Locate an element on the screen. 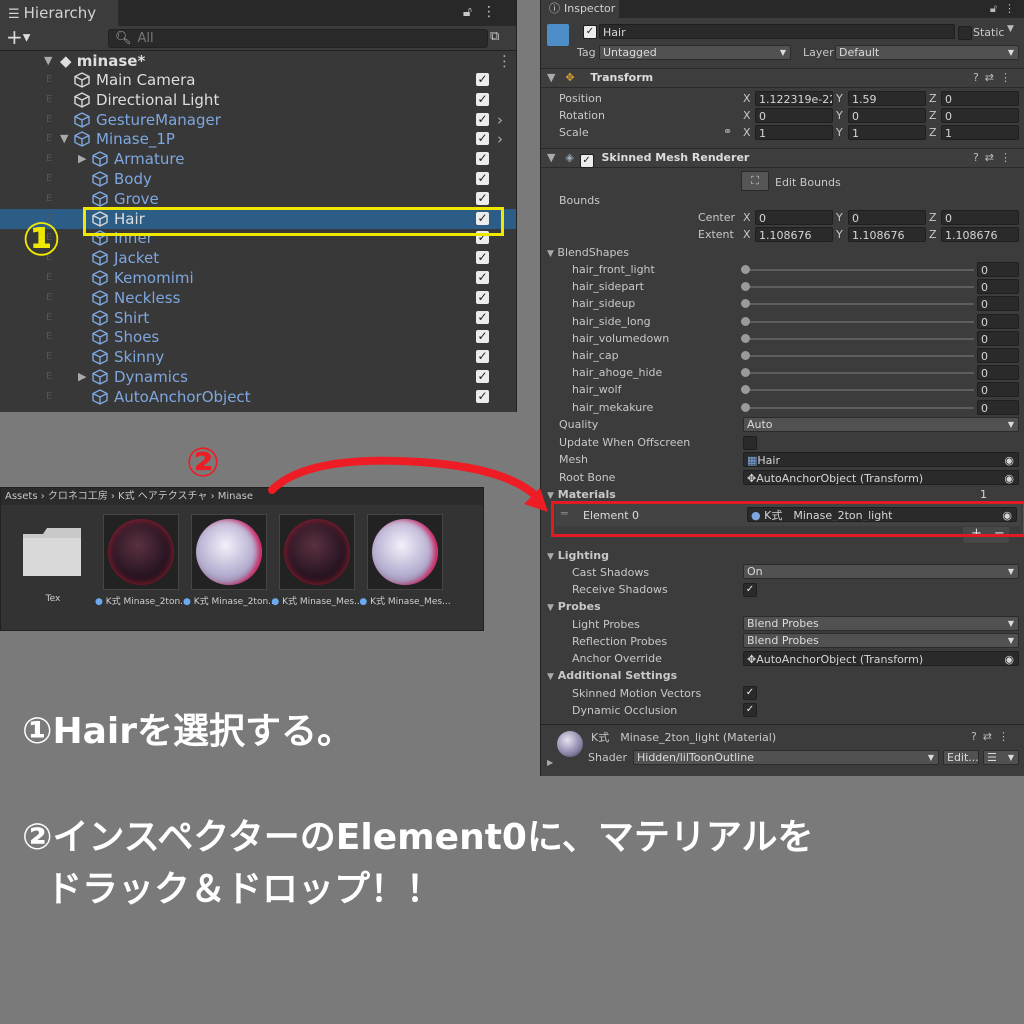 This screenshot has height=1024, width=1024. hierarchy-row: E ▶ Dynamics ✓ is located at coordinates (258, 377).